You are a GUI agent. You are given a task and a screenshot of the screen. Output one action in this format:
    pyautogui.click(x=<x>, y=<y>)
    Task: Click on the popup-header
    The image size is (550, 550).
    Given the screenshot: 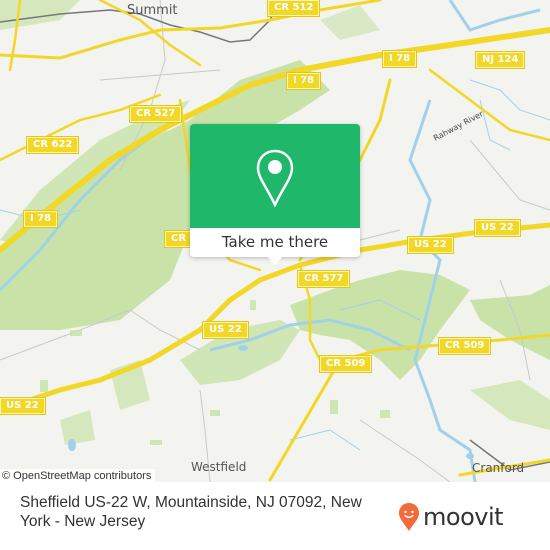 What is the action you would take?
    pyautogui.click(x=275, y=176)
    